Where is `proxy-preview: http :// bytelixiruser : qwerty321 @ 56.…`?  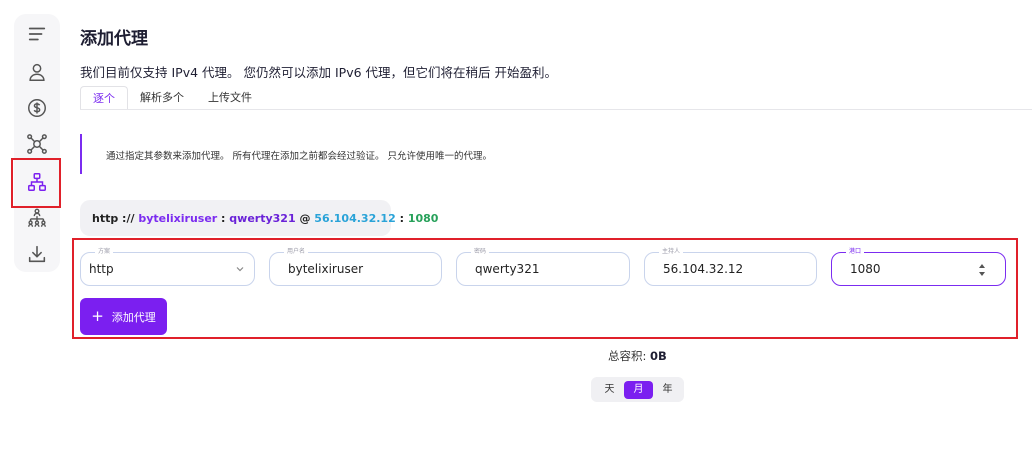 proxy-preview: http :// bytelixiruser : qwerty321 @ 56.… is located at coordinates (259, 218).